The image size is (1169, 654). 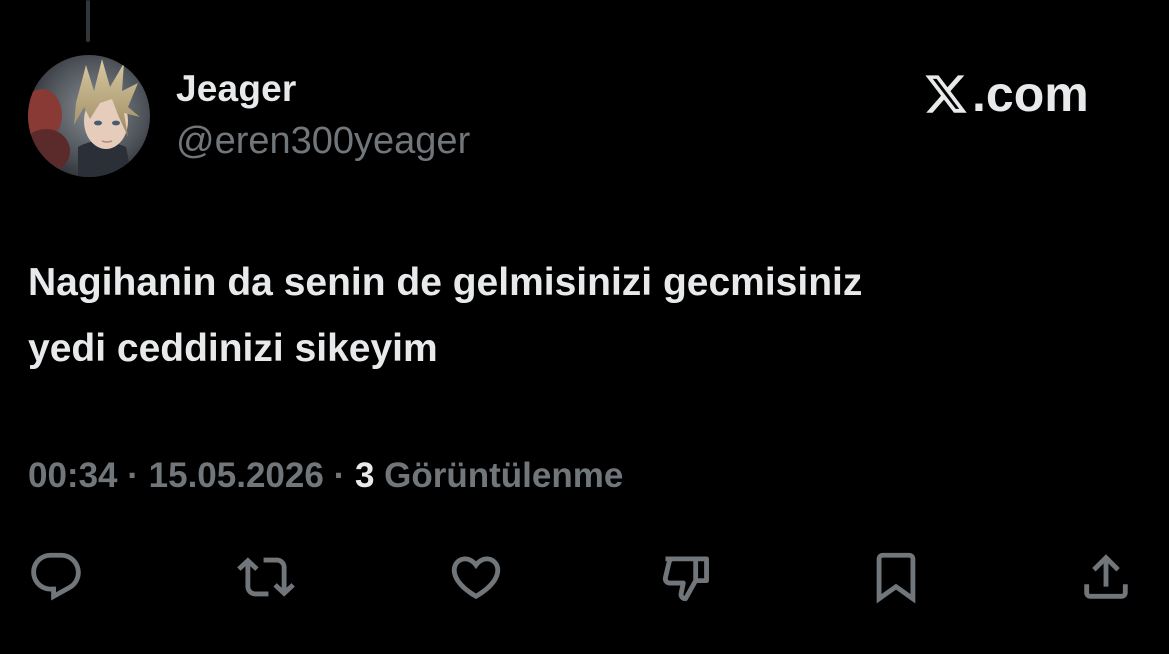 I want to click on brand-watermark: .com, so click(x=1005, y=94).